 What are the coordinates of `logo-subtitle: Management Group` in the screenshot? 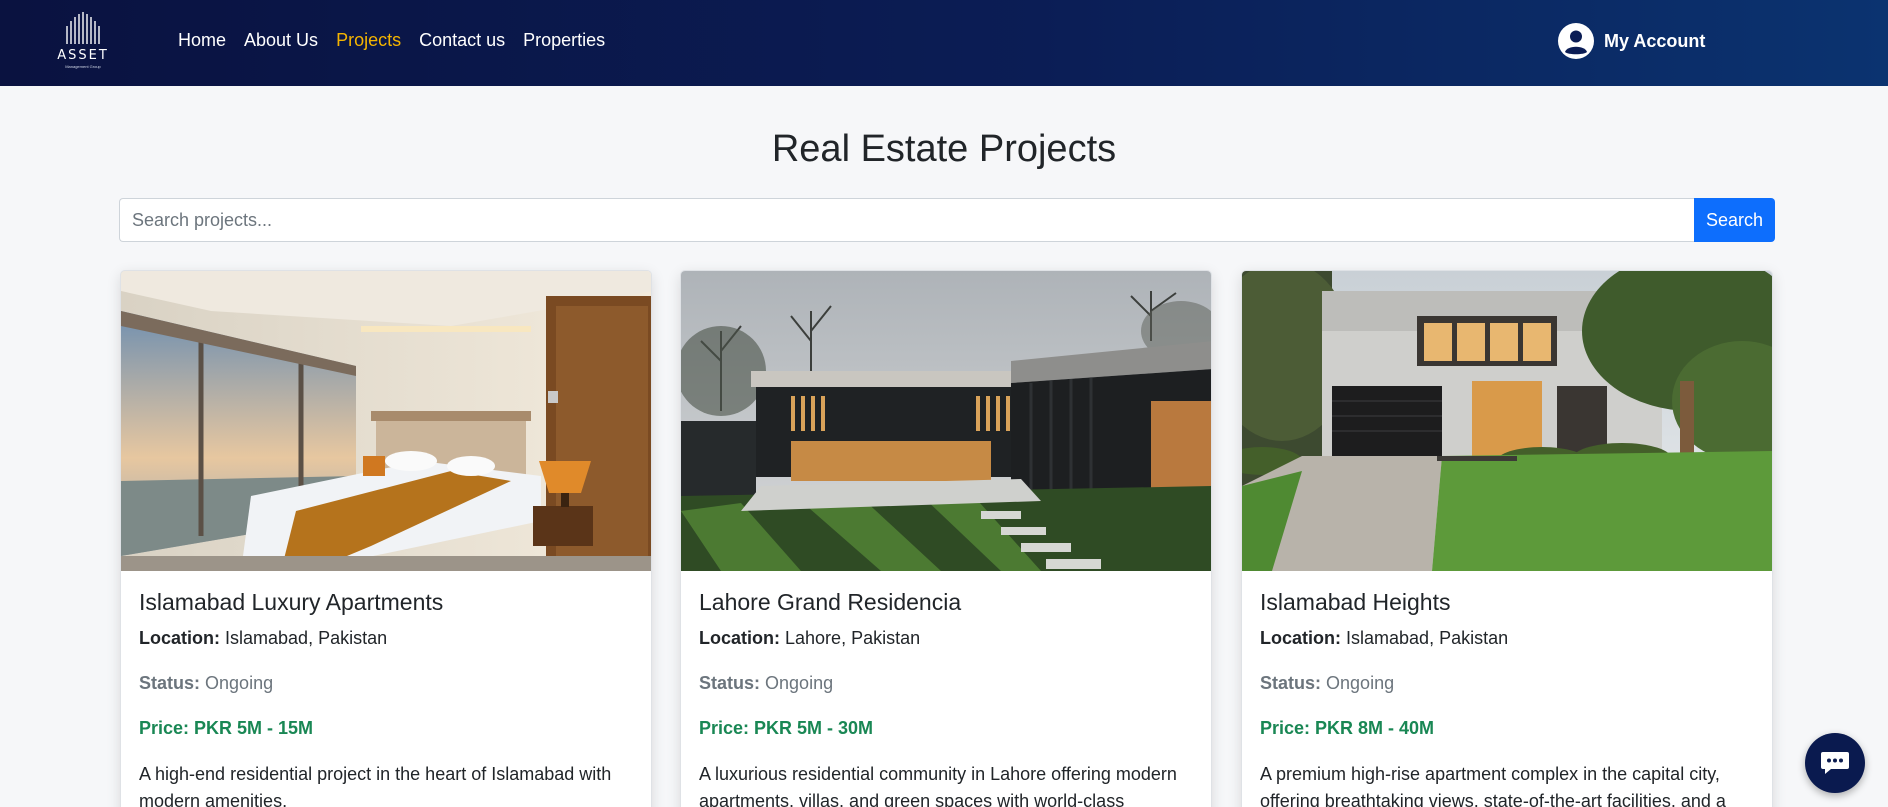 It's located at (83, 66).